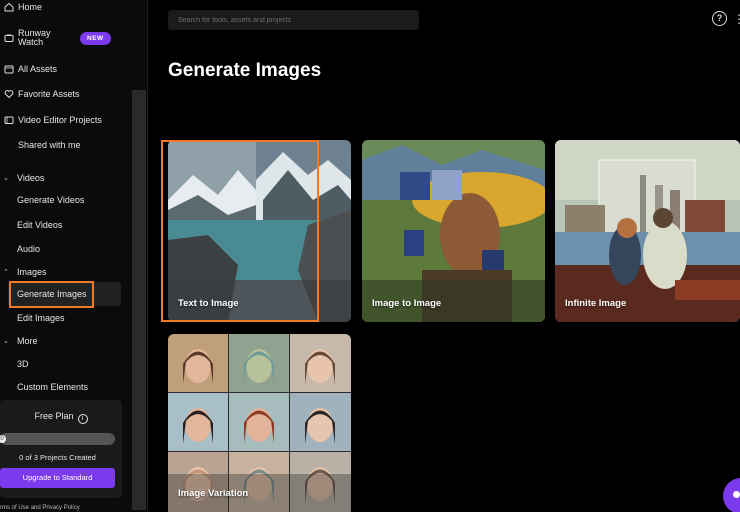 This screenshot has width=740, height=512. I want to click on sidebar-item-label: Home, so click(30, 7).